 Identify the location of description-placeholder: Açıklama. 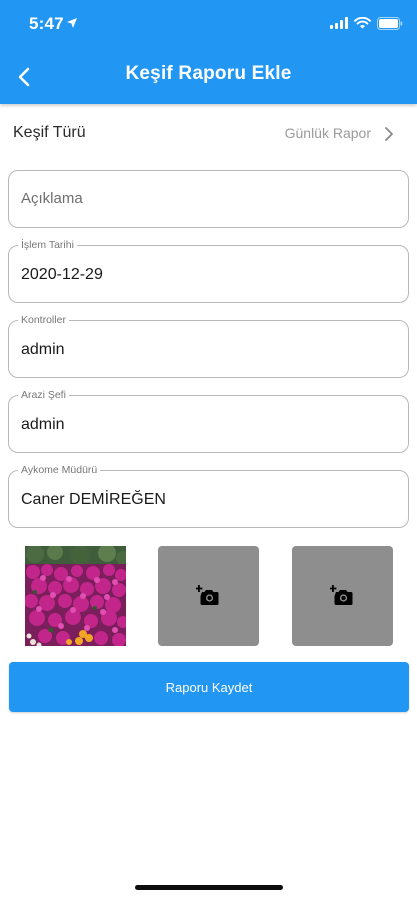
(52, 198).